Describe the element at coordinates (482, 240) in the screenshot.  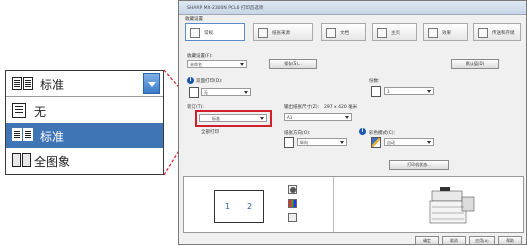
I see `apply-button: 应用(A)` at that location.